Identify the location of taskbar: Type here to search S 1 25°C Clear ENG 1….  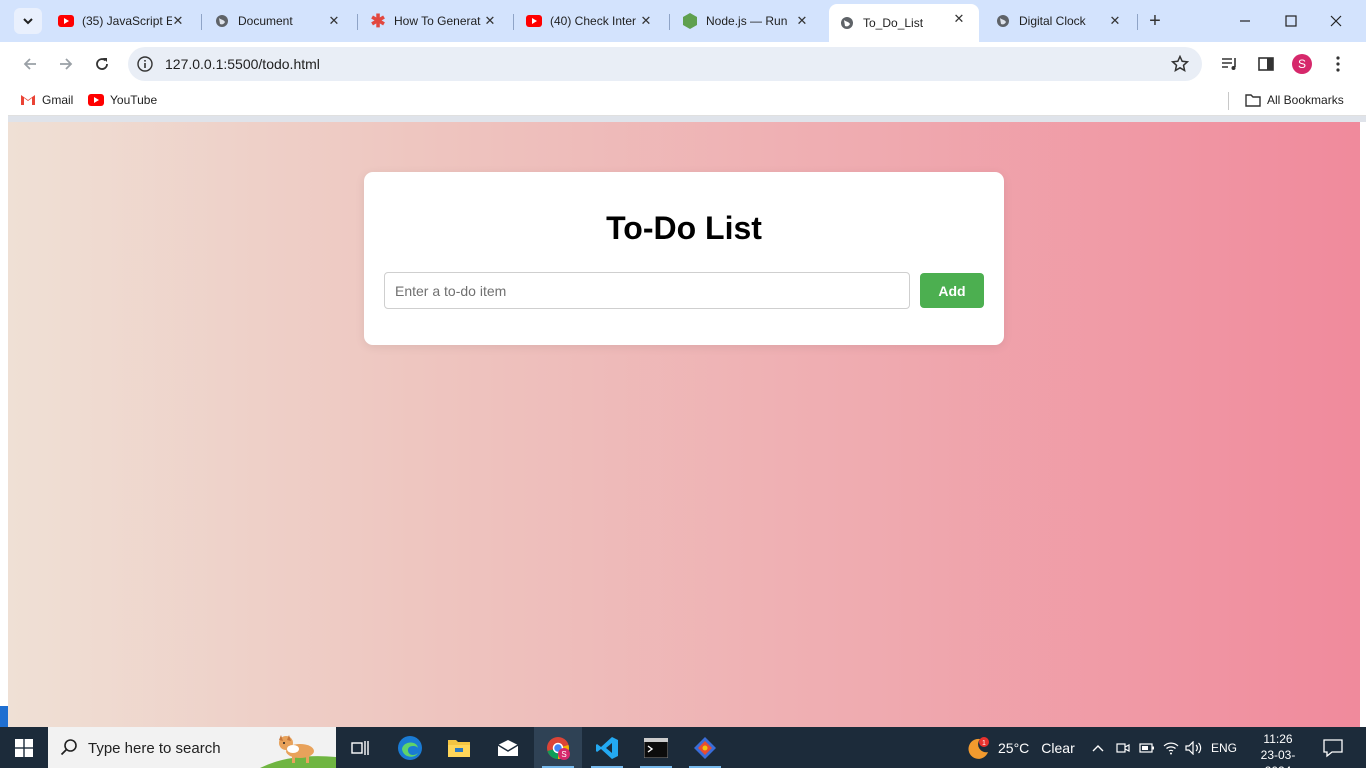
(683, 747).